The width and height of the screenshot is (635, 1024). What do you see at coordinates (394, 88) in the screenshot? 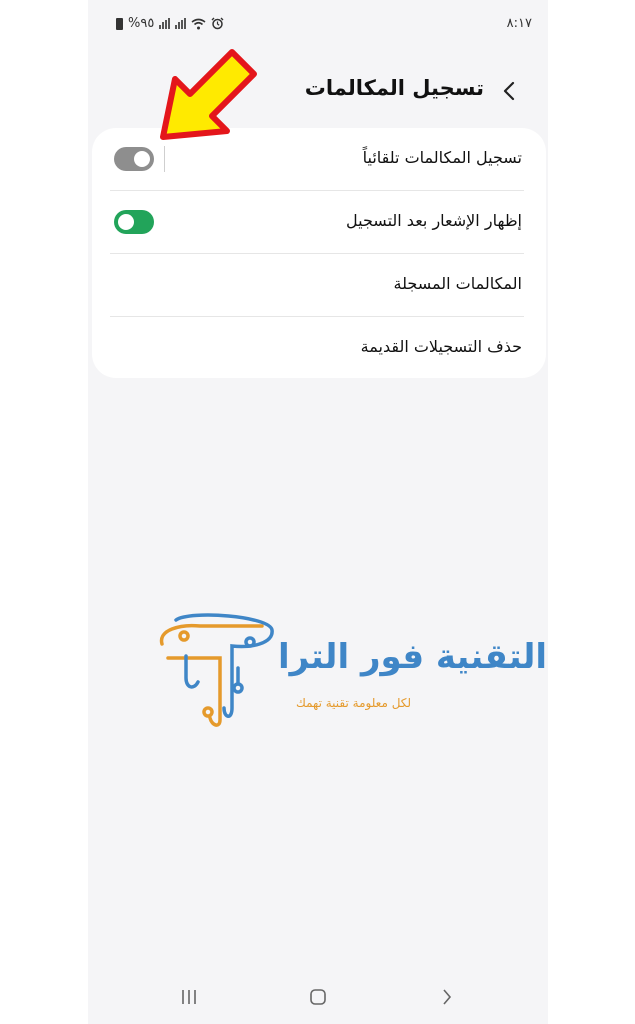
I see `page-title: تسجيل المكالمات` at bounding box center [394, 88].